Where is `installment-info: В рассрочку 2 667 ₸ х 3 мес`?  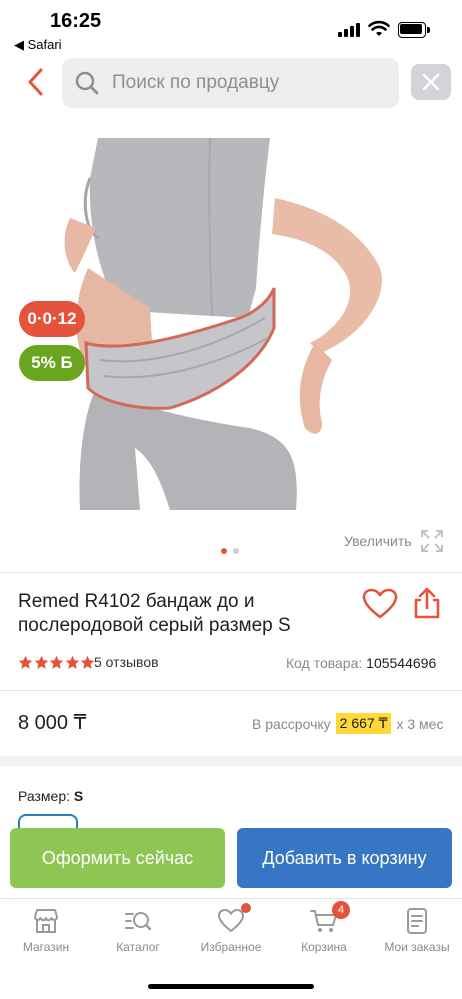 installment-info: В рассрочку 2 667 ₸ х 3 мес is located at coordinates (347, 723).